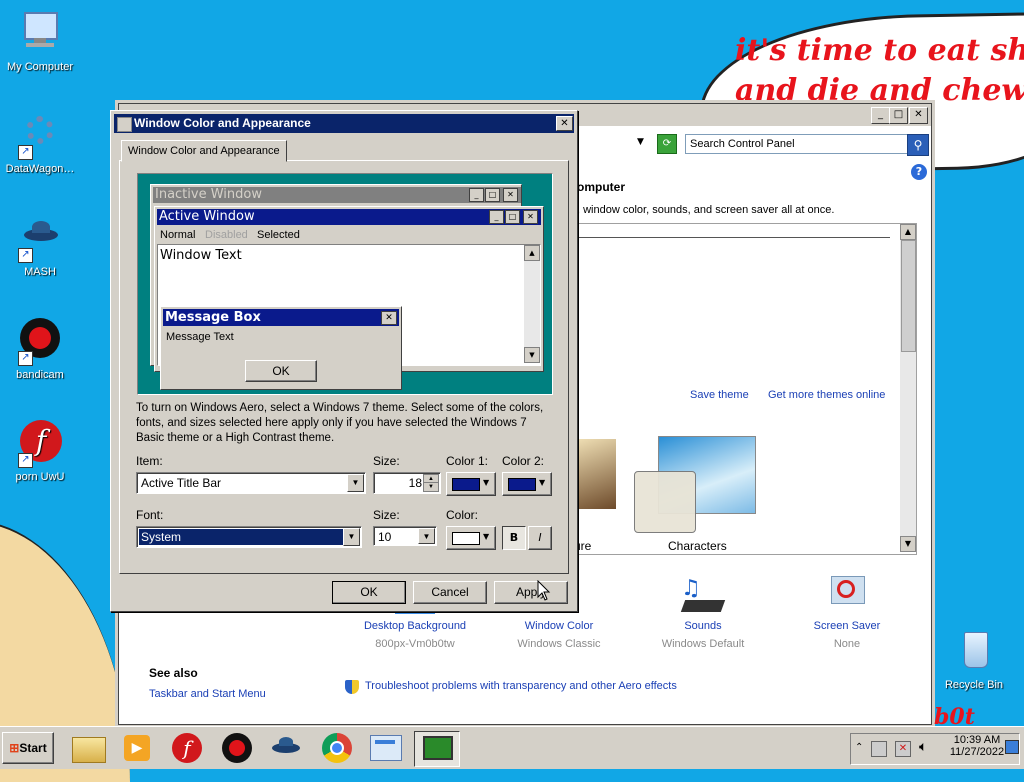 This screenshot has width=1024, height=782. Describe the element at coordinates (918, 115) in the screenshot. I see `close-button: ✕` at that location.